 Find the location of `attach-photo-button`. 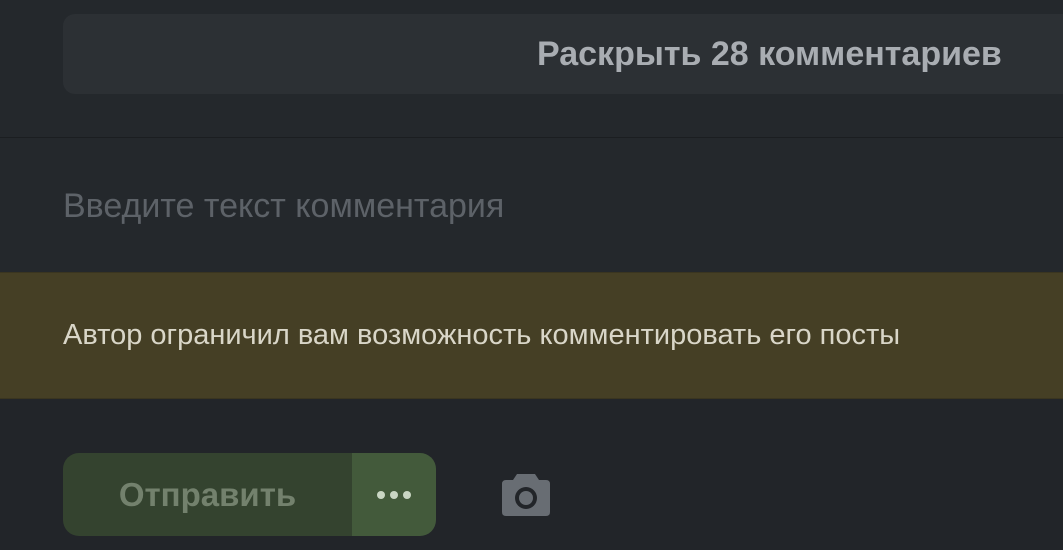

attach-photo-button is located at coordinates (526, 494).